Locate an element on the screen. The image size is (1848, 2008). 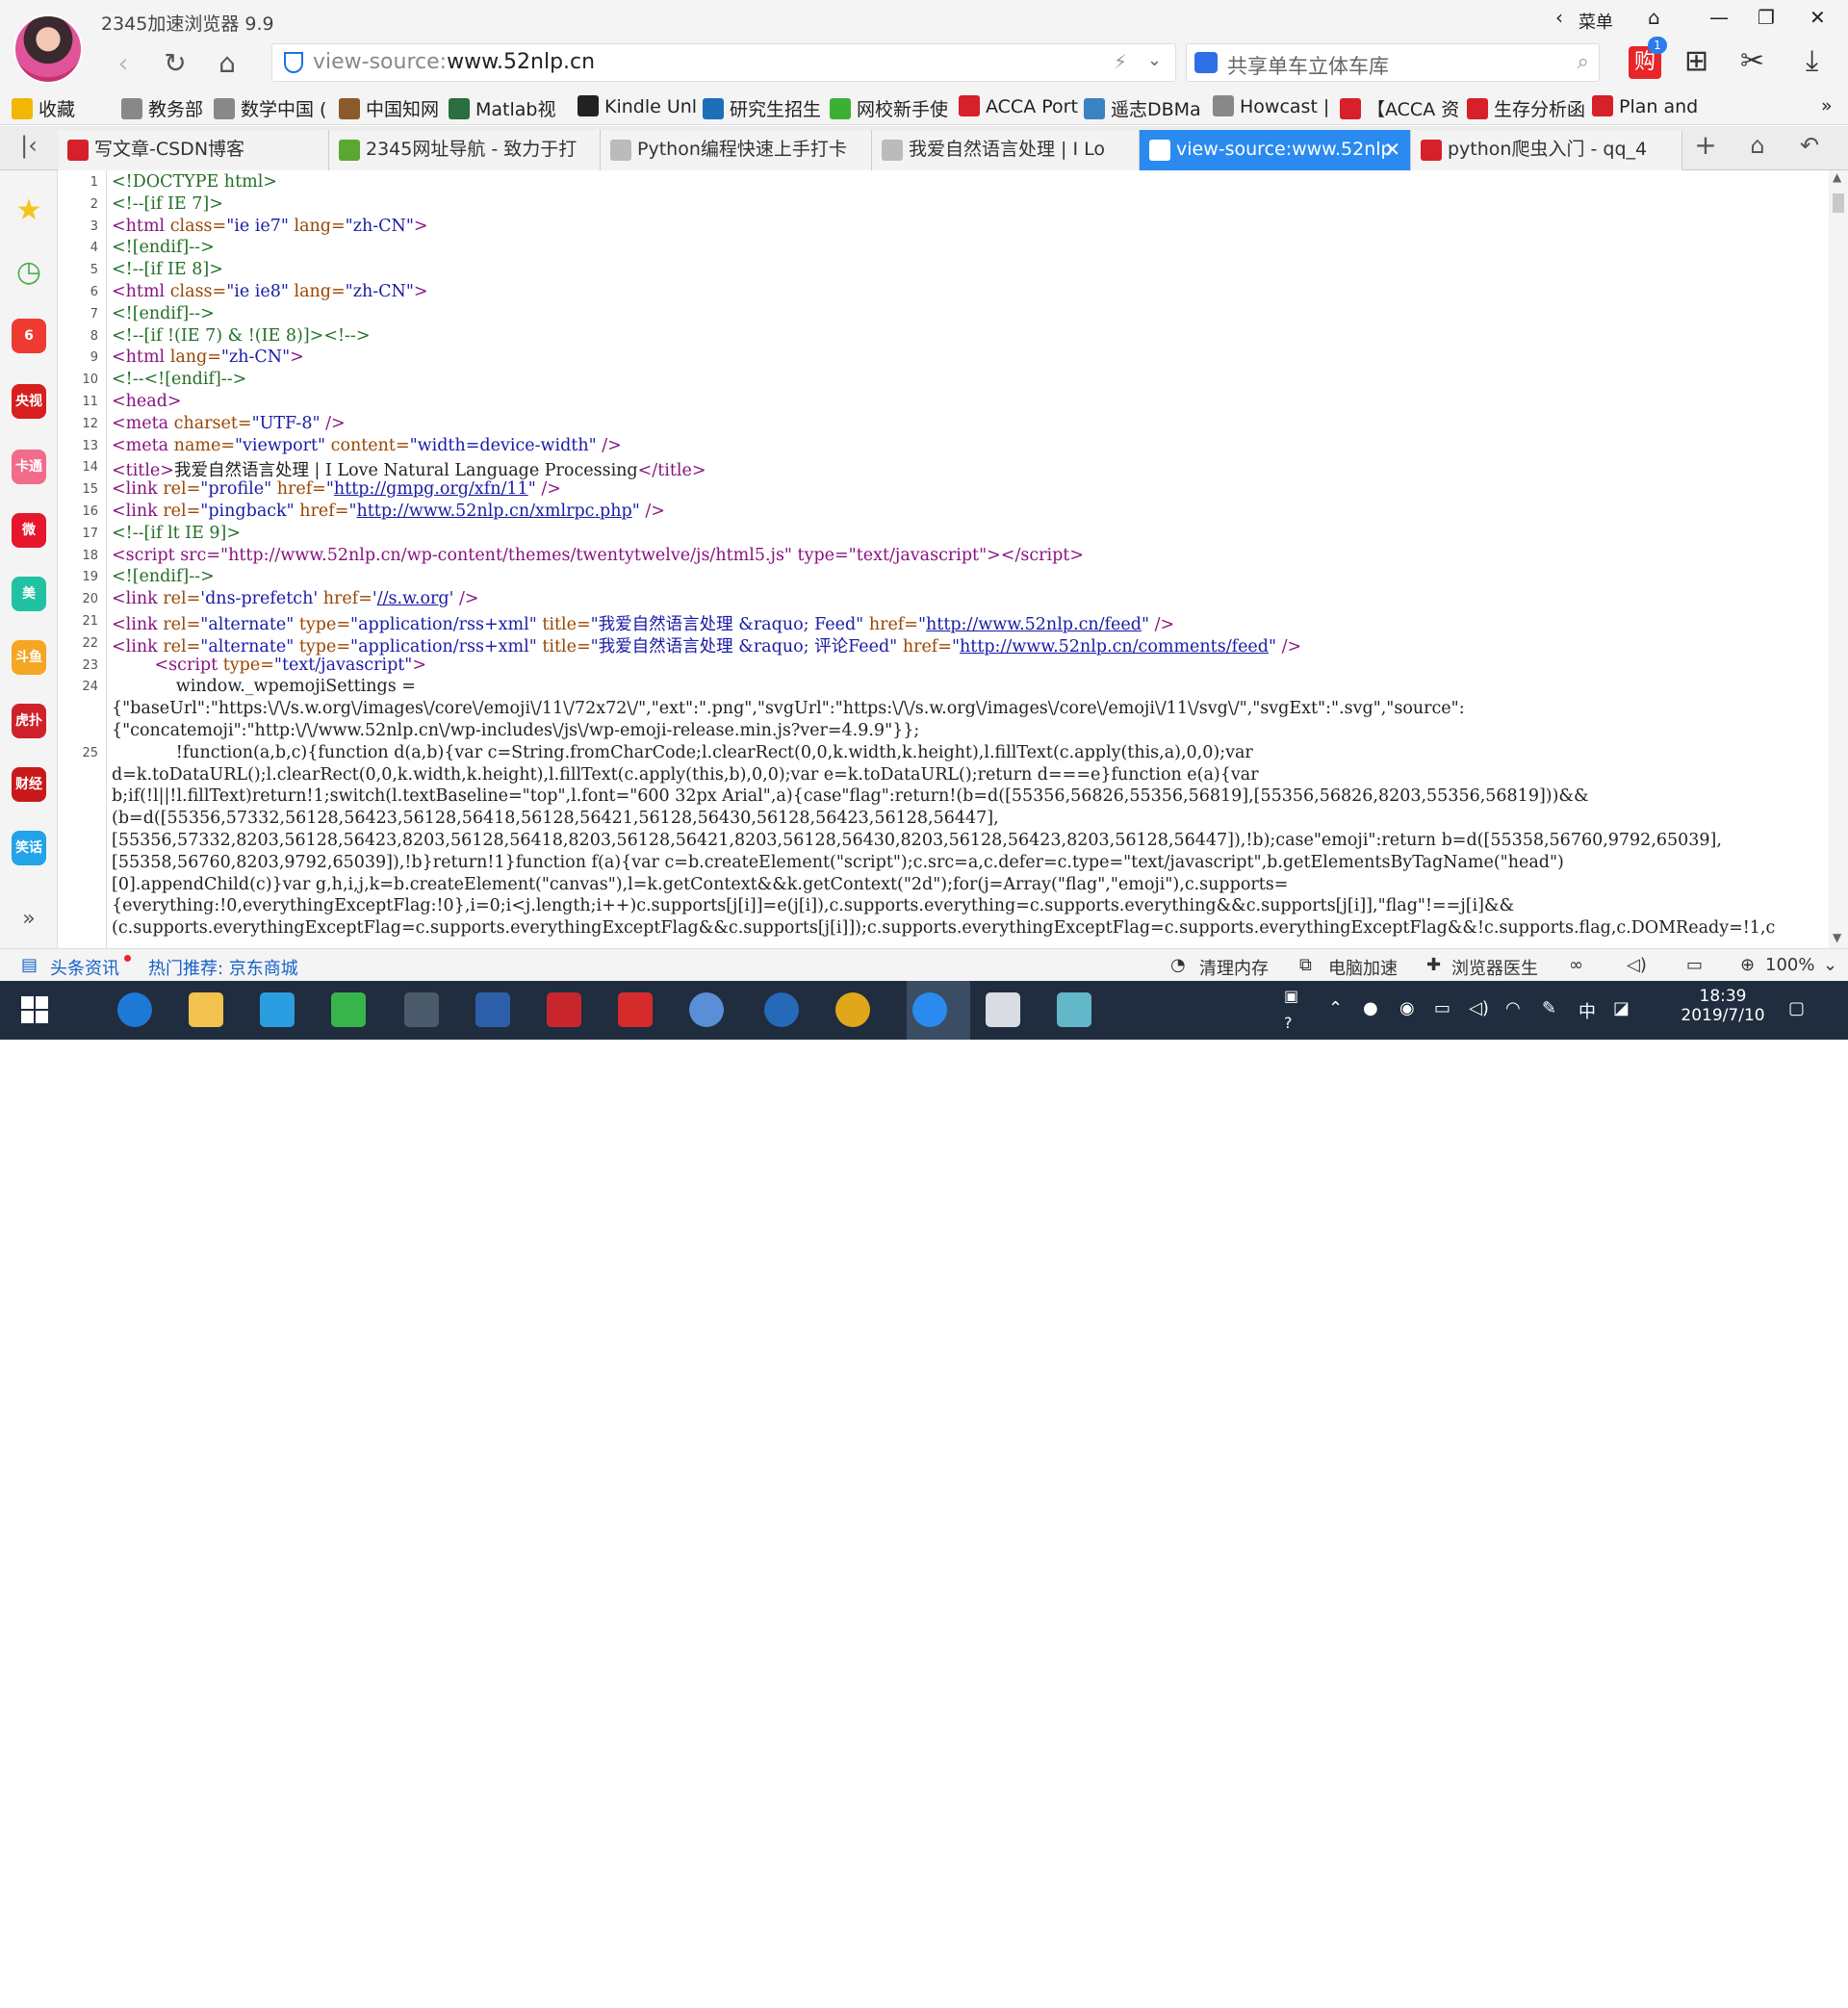
windows-start-icon is located at coordinates (34, 1009).